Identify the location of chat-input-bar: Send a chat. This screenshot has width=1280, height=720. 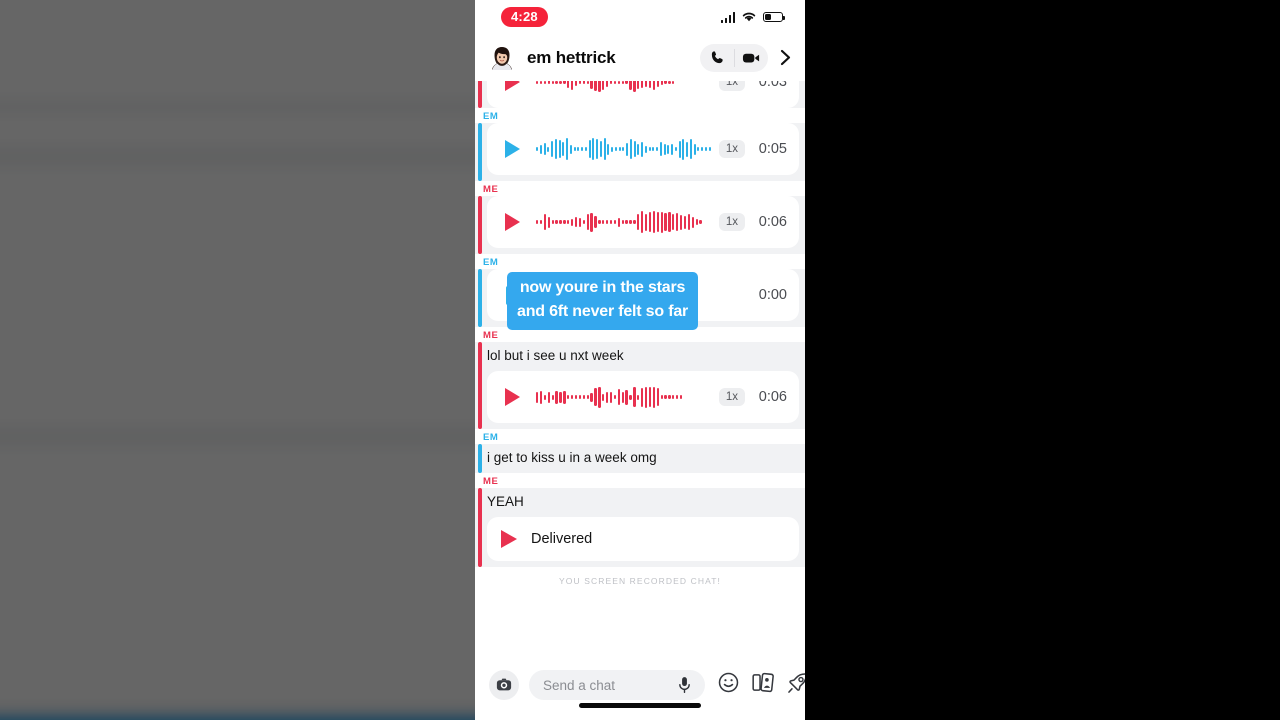
(640, 685).